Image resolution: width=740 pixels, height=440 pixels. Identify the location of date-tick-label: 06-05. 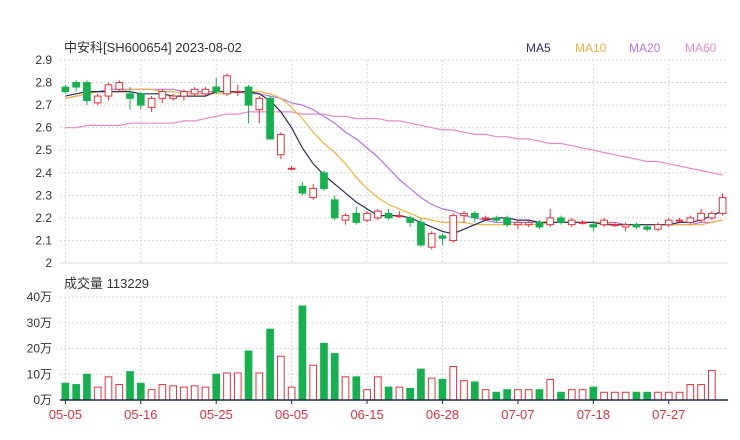
(291, 414).